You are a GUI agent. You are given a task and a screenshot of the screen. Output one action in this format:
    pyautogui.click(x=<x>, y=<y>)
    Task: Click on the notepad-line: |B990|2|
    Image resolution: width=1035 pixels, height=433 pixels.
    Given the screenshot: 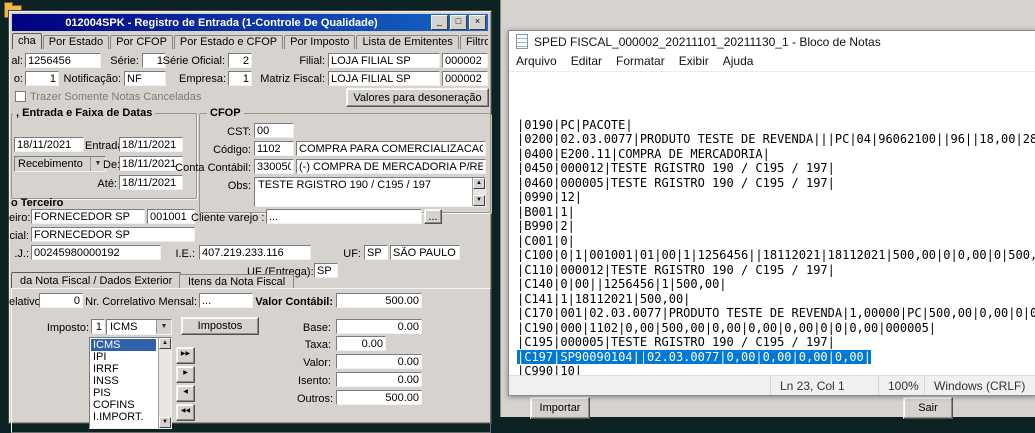 What is the action you would take?
    pyautogui.click(x=776, y=226)
    